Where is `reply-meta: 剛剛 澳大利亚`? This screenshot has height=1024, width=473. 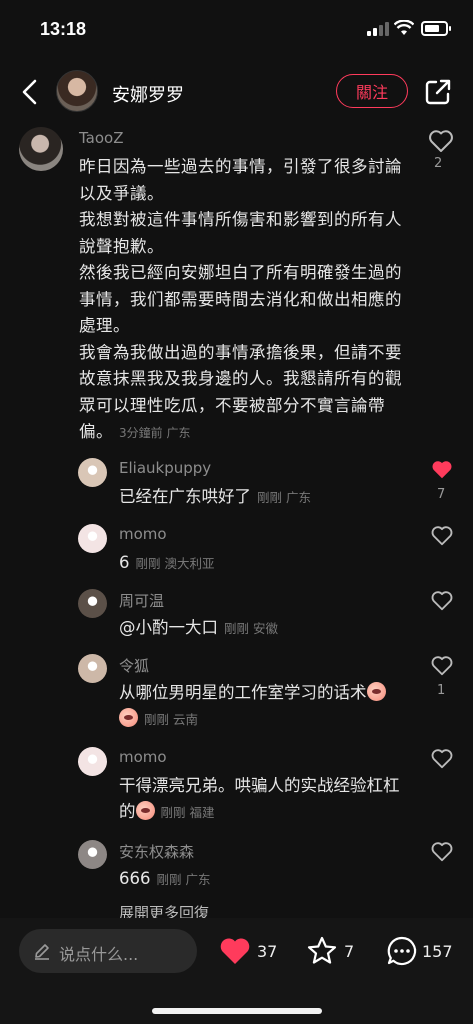 reply-meta: 剛剛 澳大利亚 is located at coordinates (175, 563).